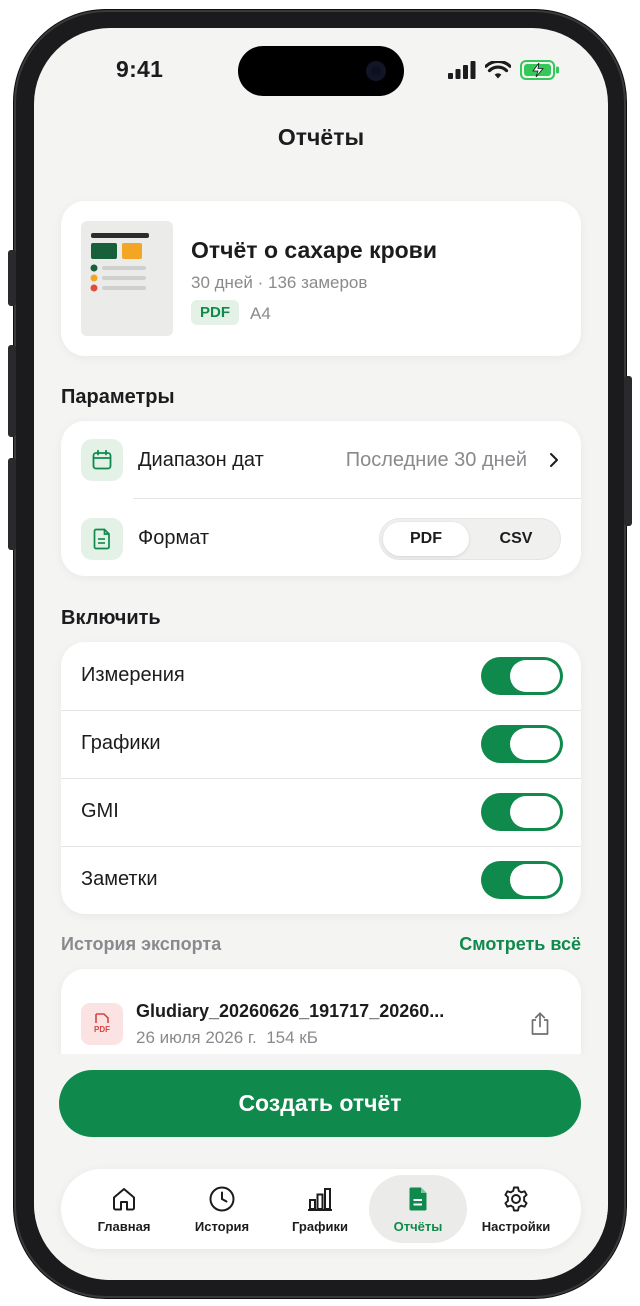  Describe the element at coordinates (100, 811) in the screenshot. I see `include-label: GMI` at that location.